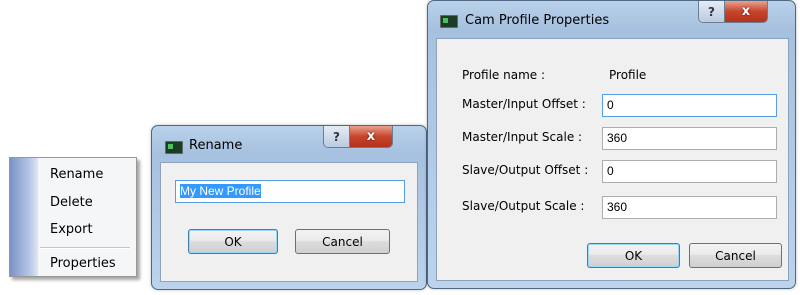 The image size is (800, 295). I want to click on slave-output-offset-label: Slave/Output Offset :, so click(525, 170).